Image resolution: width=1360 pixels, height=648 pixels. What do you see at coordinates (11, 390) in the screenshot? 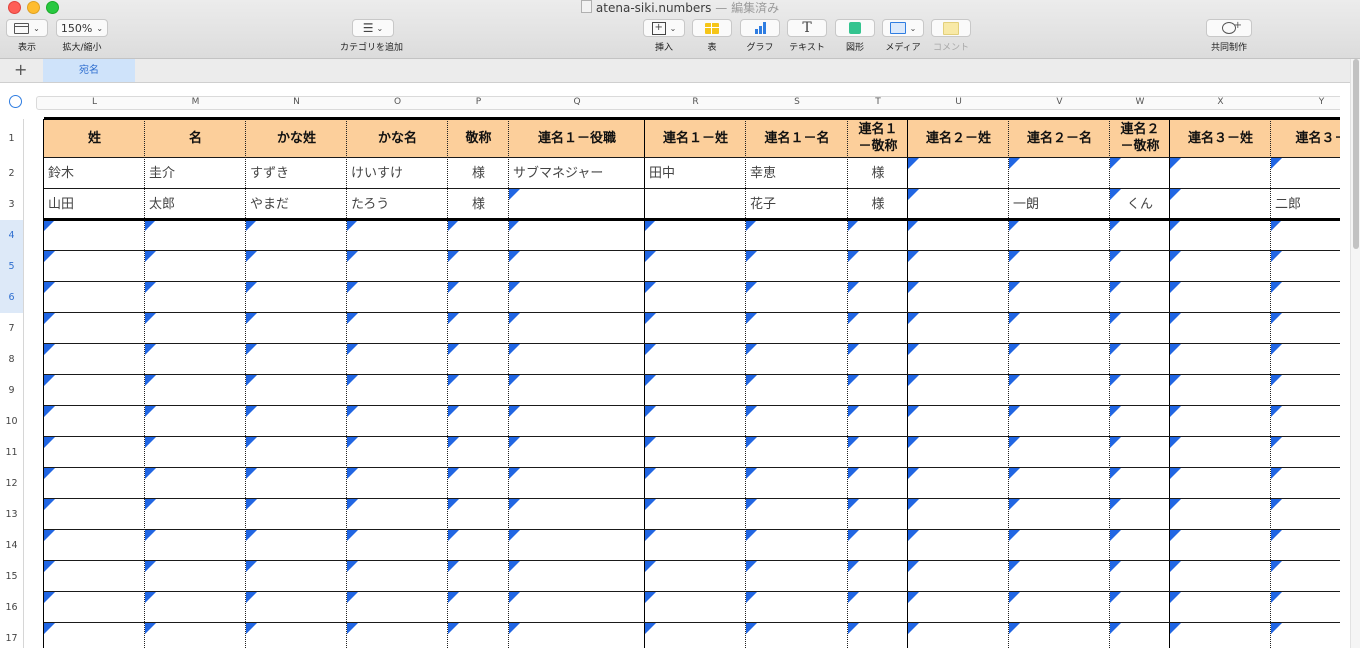
I see `row-header-9: 9` at bounding box center [11, 390].